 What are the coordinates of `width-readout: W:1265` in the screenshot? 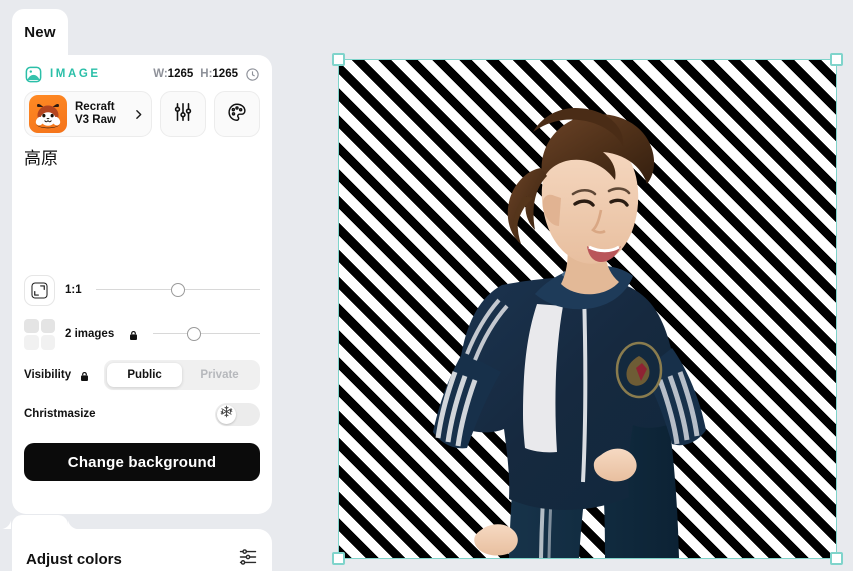 It's located at (173, 74).